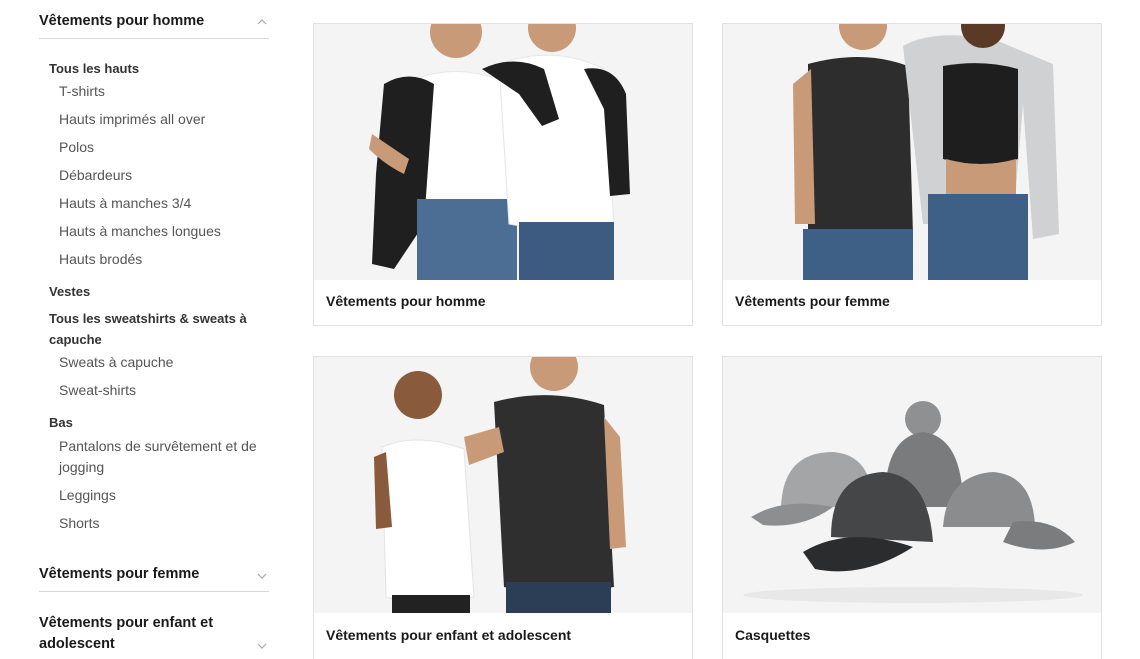 This screenshot has width=1140, height=659. Describe the element at coordinates (449, 635) in the screenshot. I see `card-label: Vêtements pour enfant et adolescent` at that location.